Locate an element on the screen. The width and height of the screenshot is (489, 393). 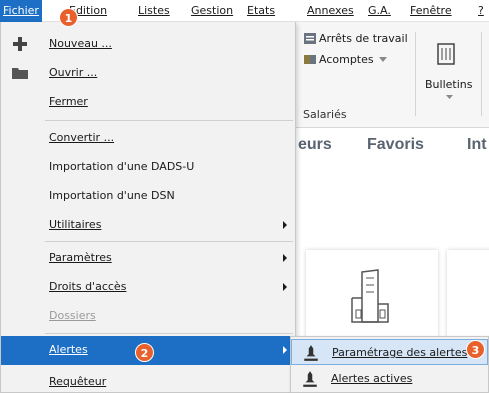
menu-gestion: Gestion is located at coordinates (212, 11).